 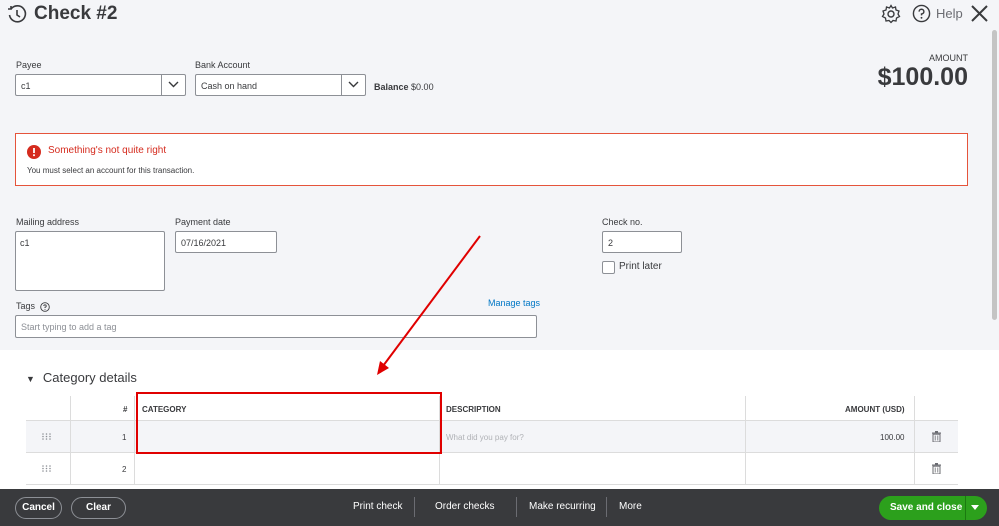 I want to click on check-no-field: 2, so click(x=642, y=242).